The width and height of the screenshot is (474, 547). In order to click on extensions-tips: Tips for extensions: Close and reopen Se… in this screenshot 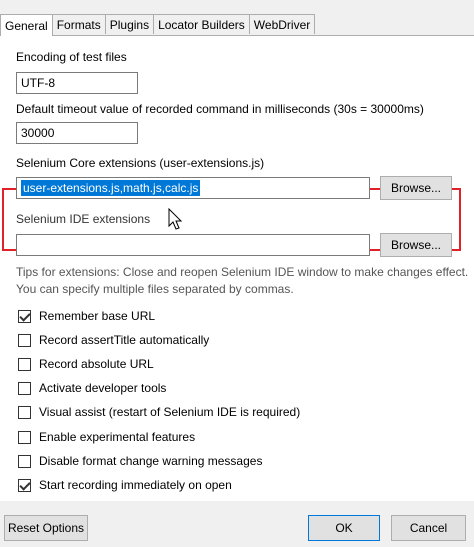, I will do `click(242, 281)`.